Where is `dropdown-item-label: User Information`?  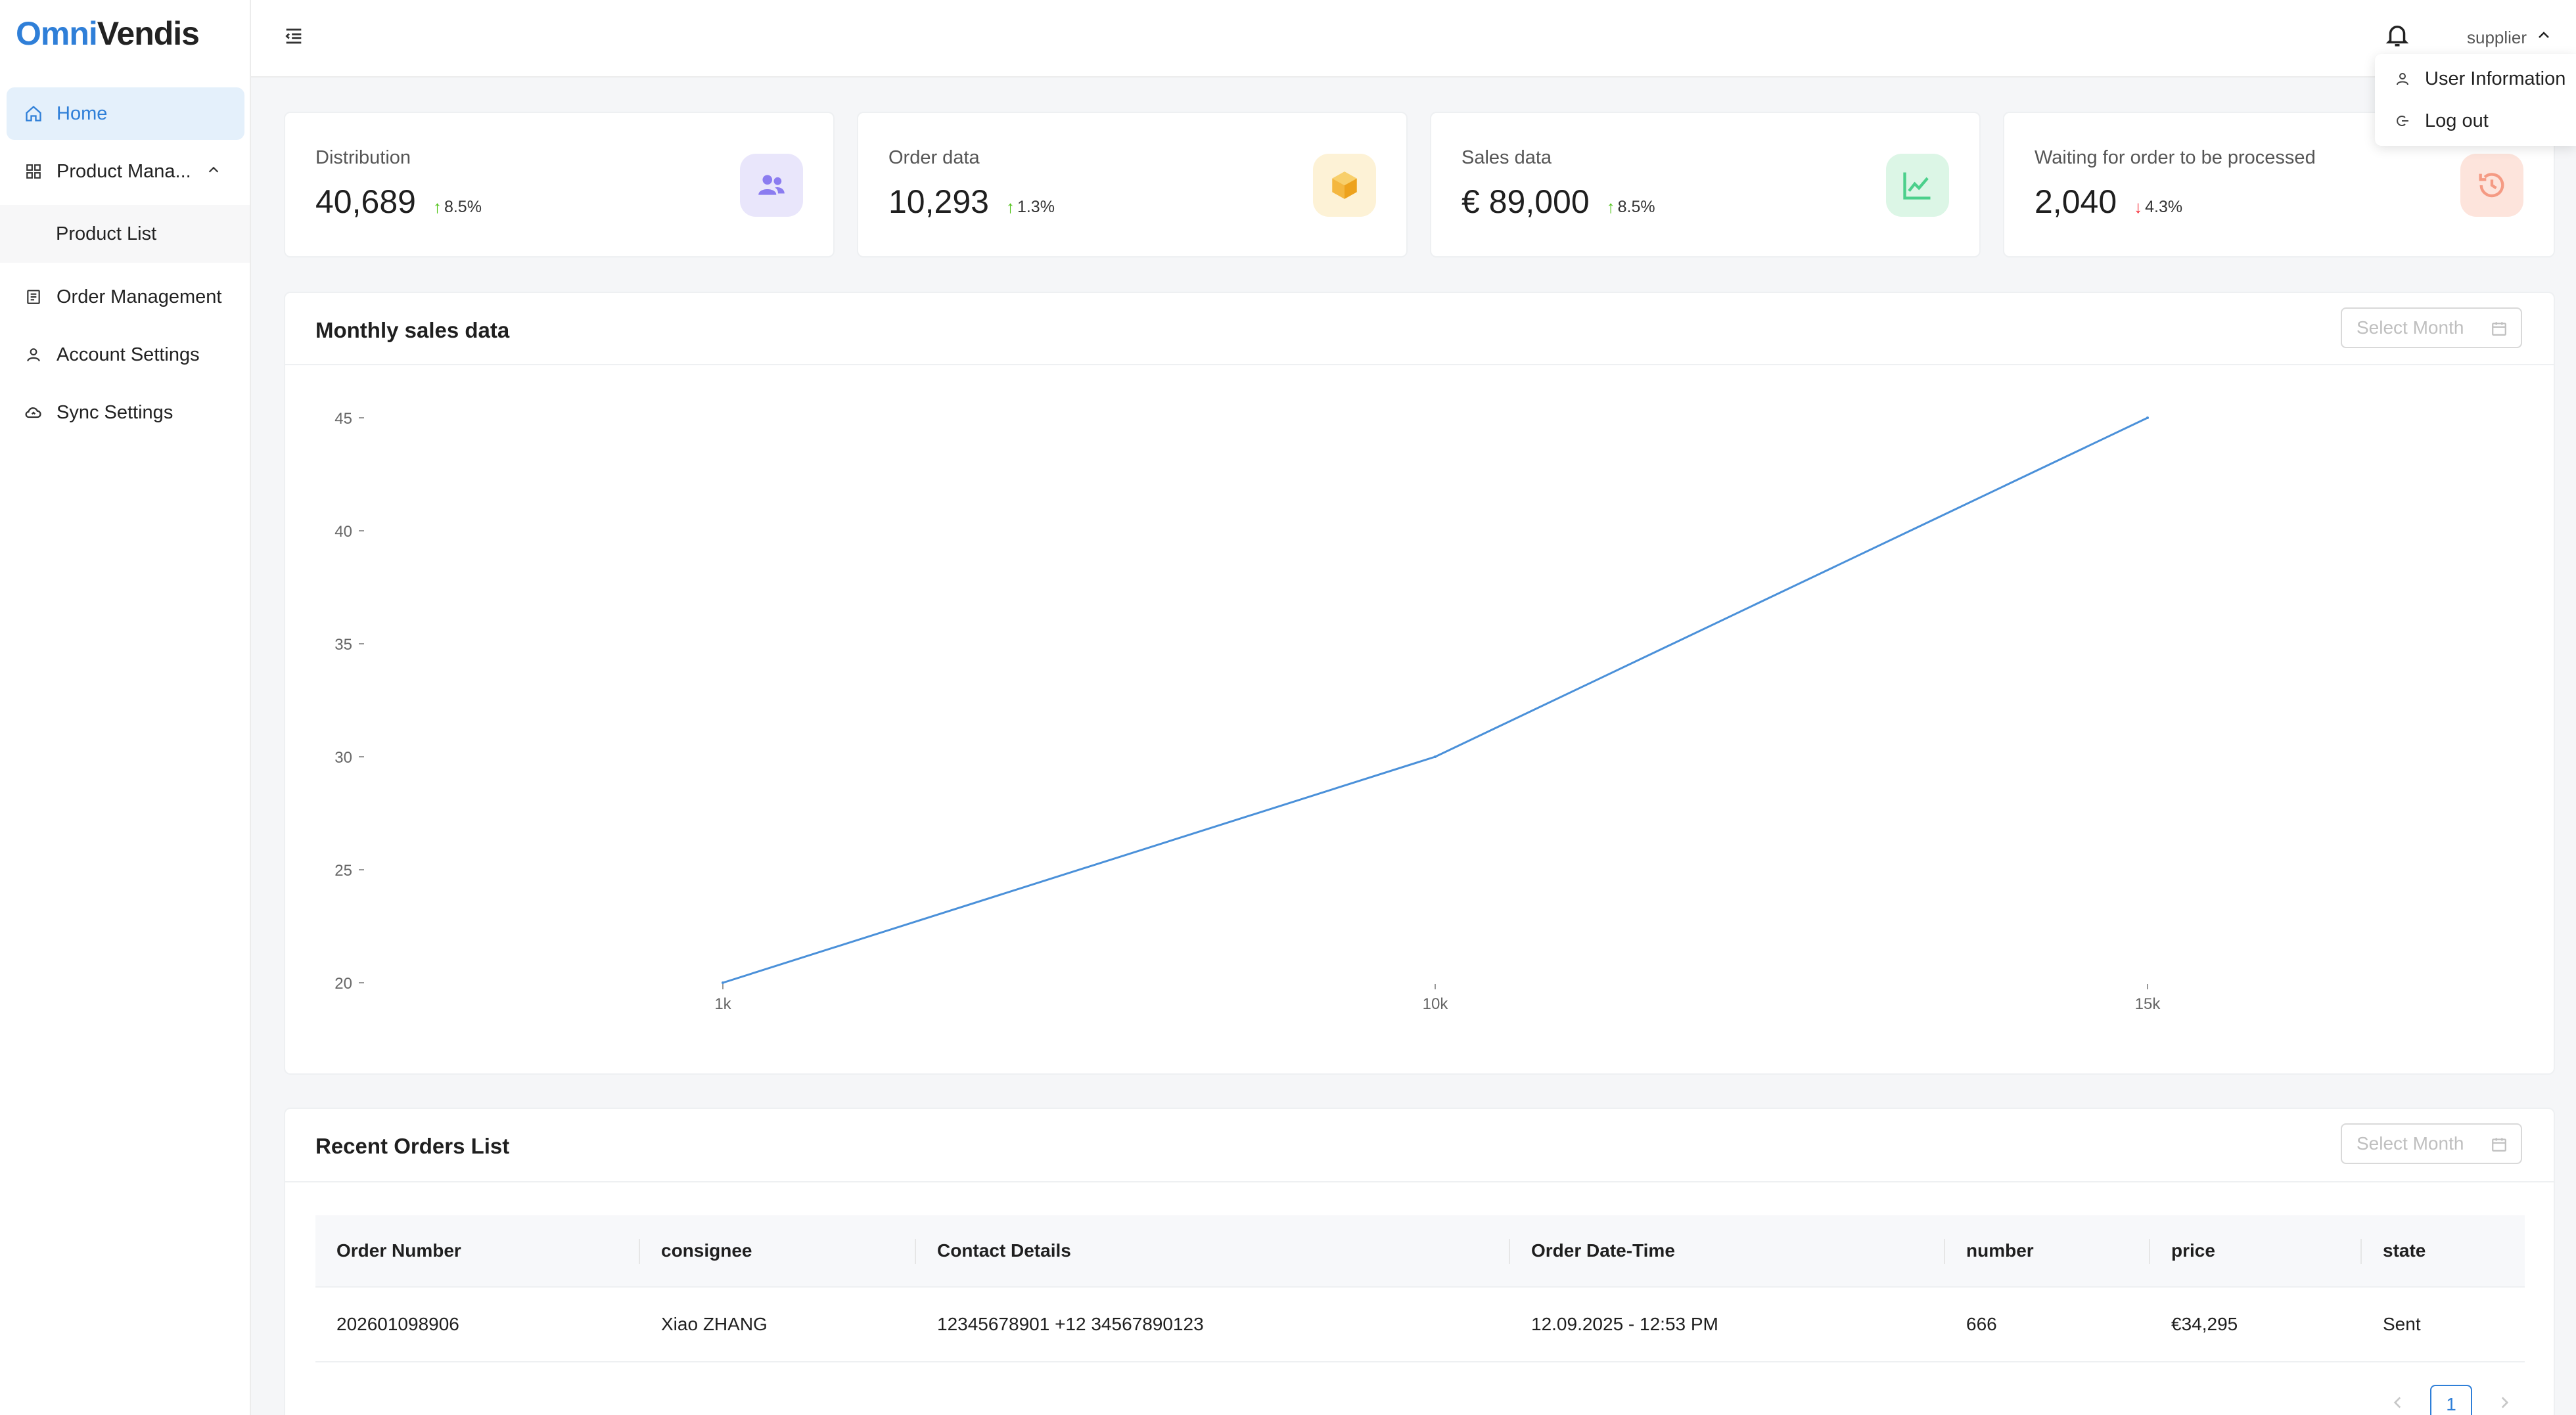
dropdown-item-label: User Information is located at coordinates (2496, 78).